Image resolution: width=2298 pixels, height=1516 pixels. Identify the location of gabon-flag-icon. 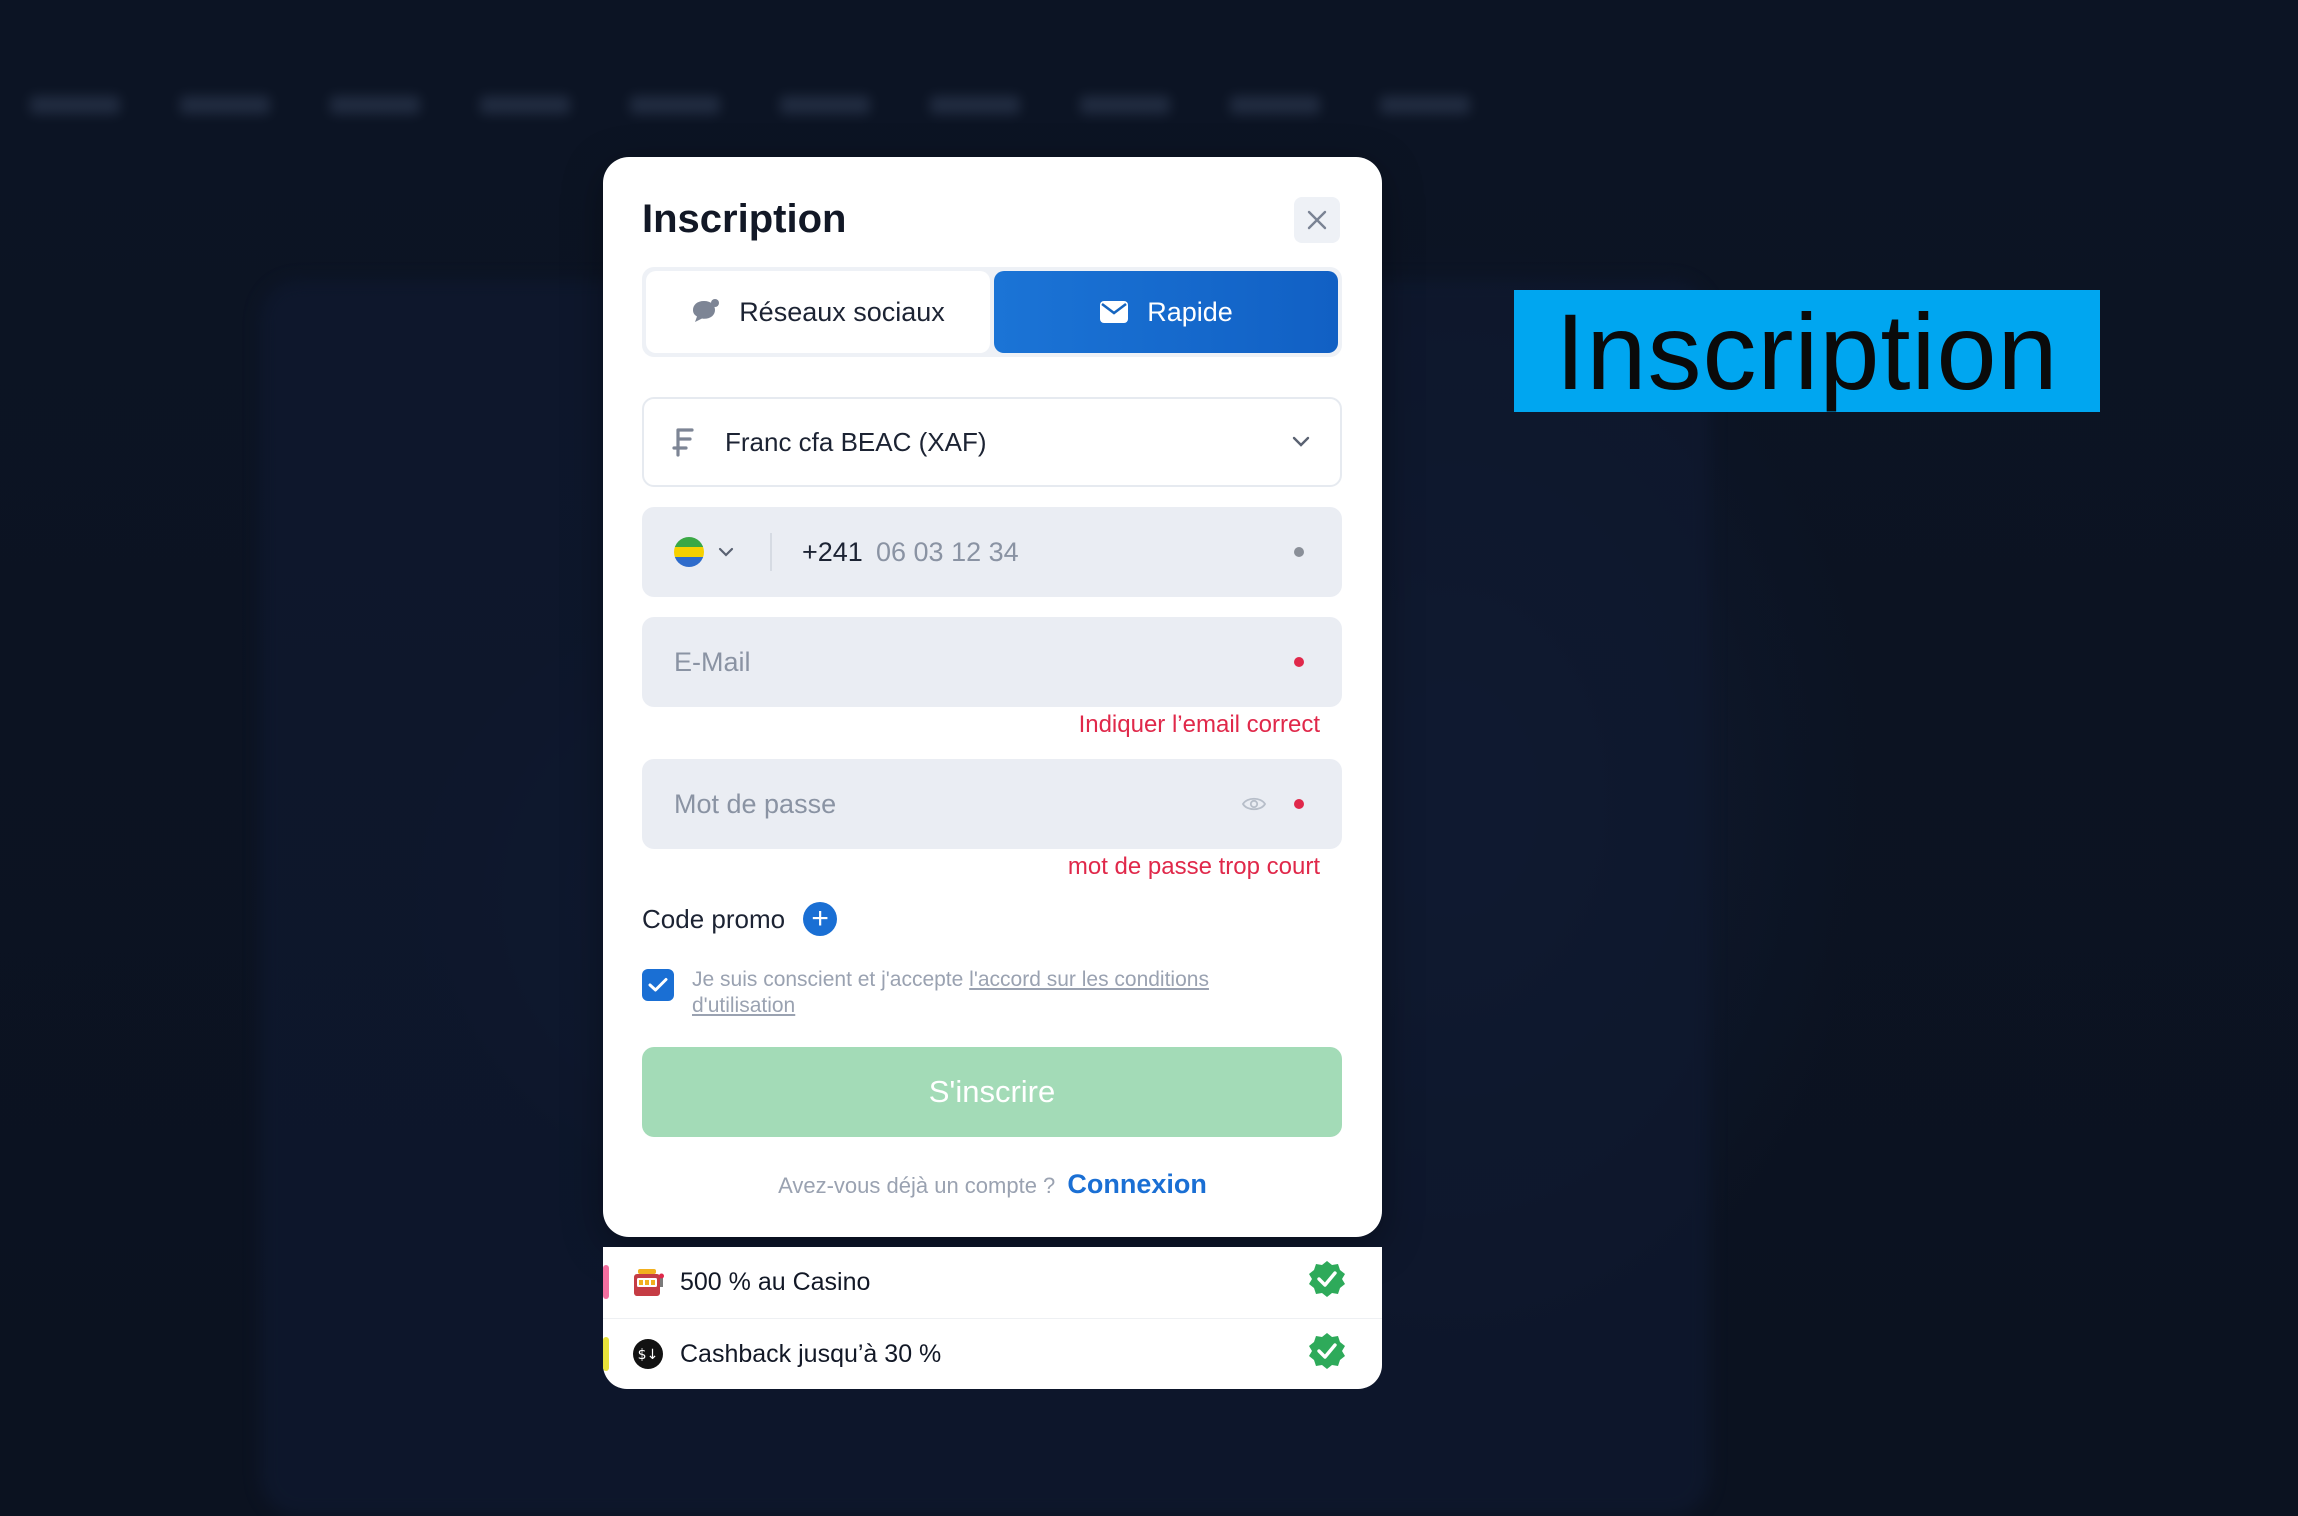
(689, 552).